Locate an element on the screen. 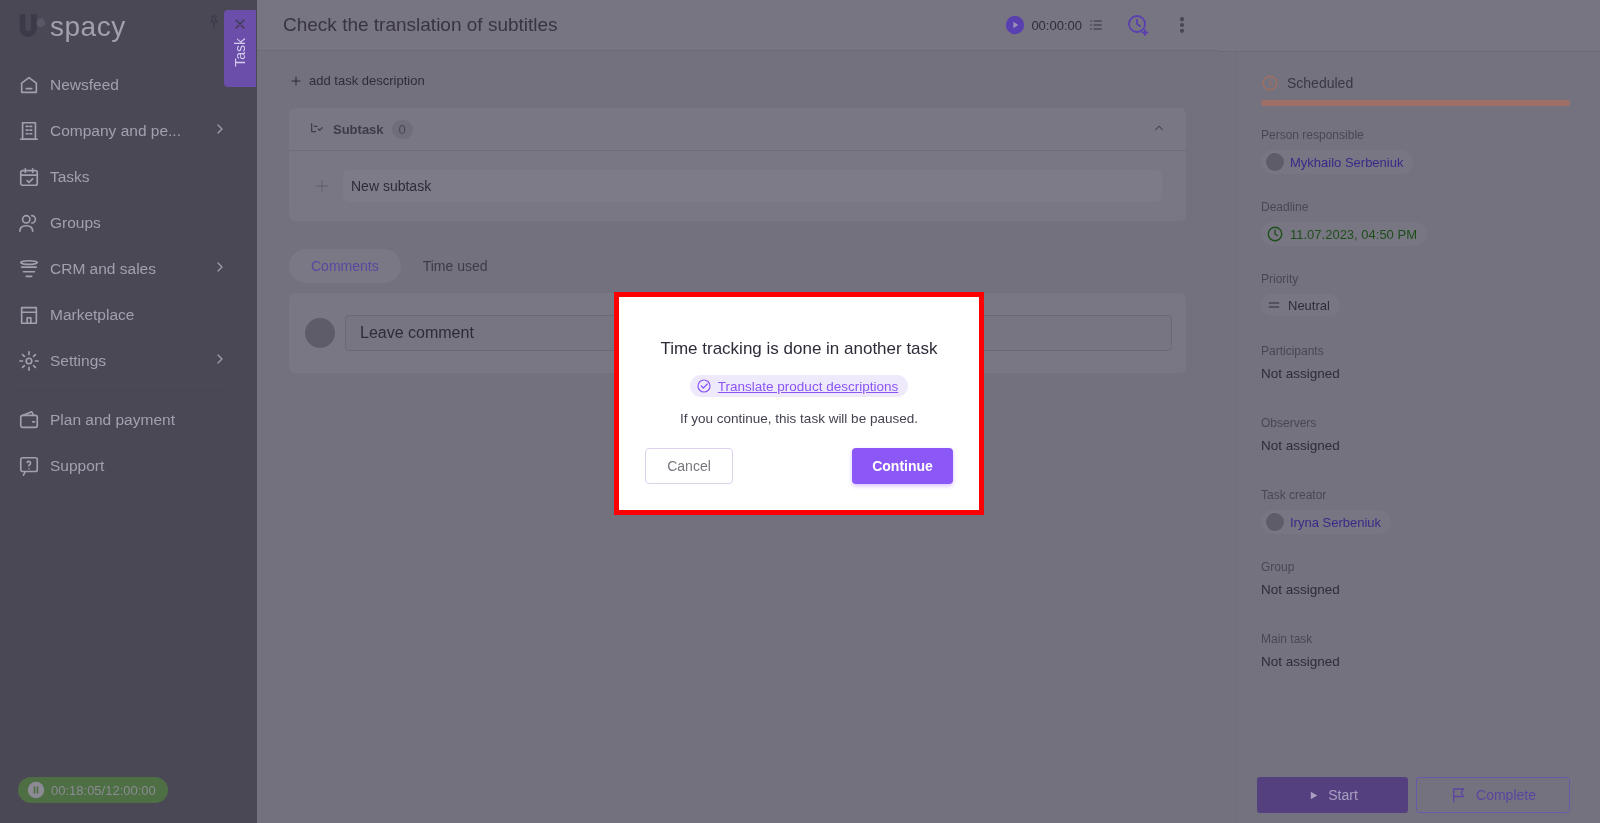 The height and width of the screenshot is (823, 1600). task-timer: 00:00:00 is located at coordinates (1054, 25).